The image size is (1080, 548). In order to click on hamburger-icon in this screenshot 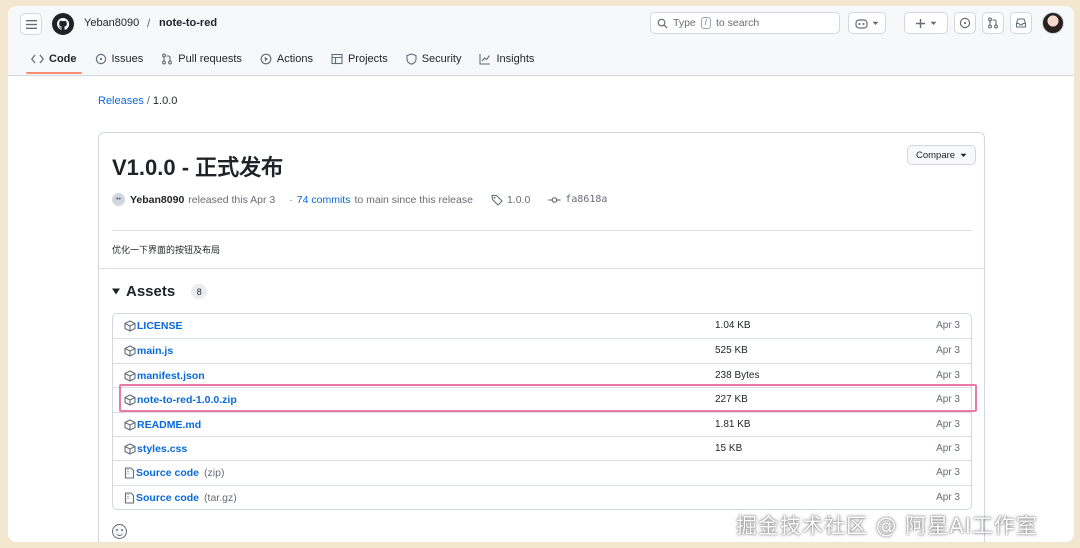, I will do `click(31, 24)`.